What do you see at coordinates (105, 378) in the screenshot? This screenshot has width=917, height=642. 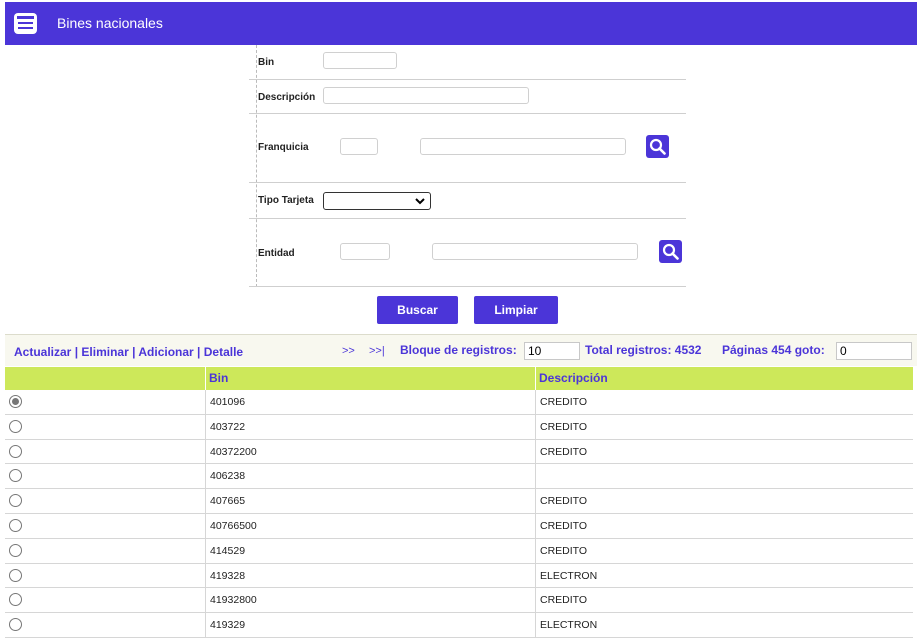 I see `column-header-select` at bounding box center [105, 378].